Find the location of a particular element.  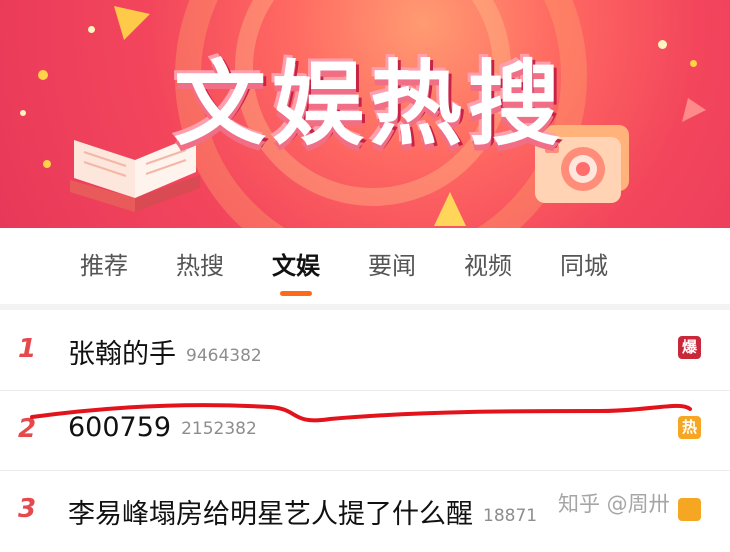

list-item: 1 张翰的手 9464382 爆 is located at coordinates (365, 352).